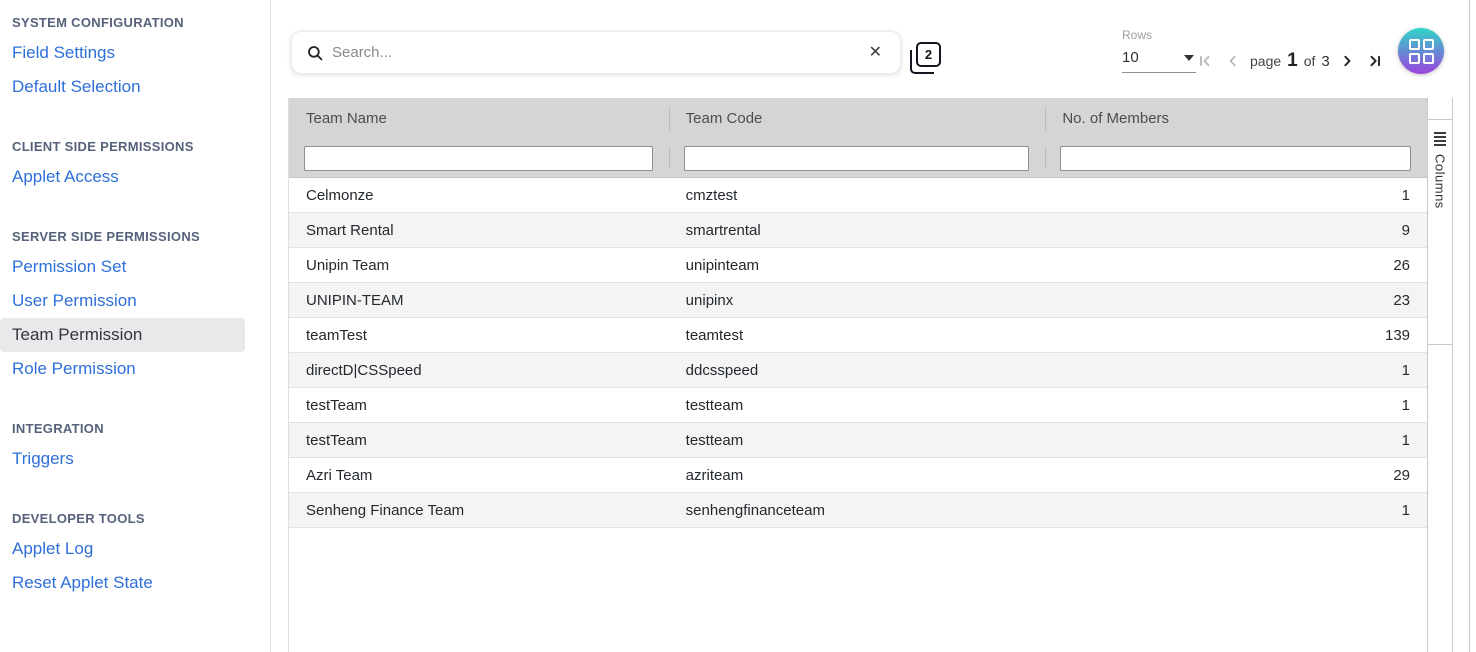 Image resolution: width=1476 pixels, height=652 pixels. What do you see at coordinates (1402, 265) in the screenshot?
I see `cell-members: 26` at bounding box center [1402, 265].